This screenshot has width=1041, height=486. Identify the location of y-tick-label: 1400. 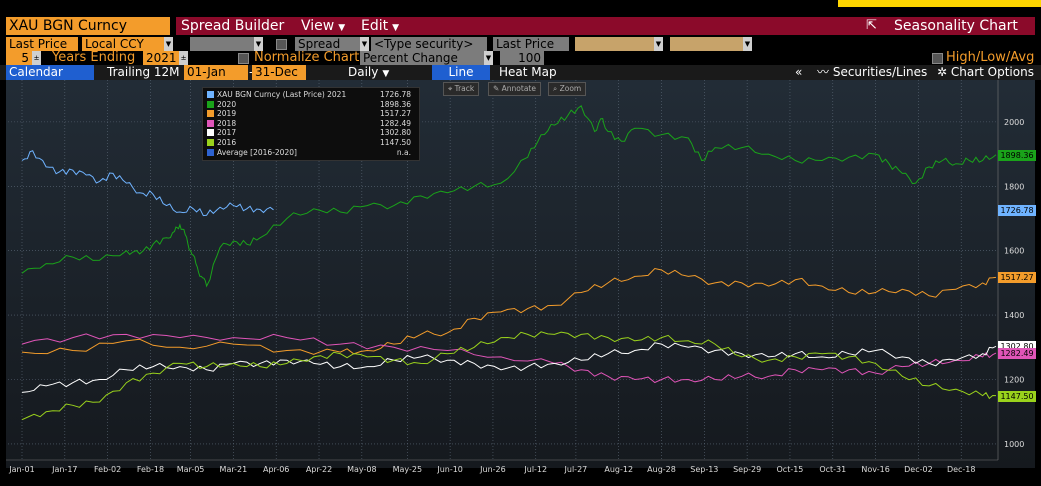
(1014, 315).